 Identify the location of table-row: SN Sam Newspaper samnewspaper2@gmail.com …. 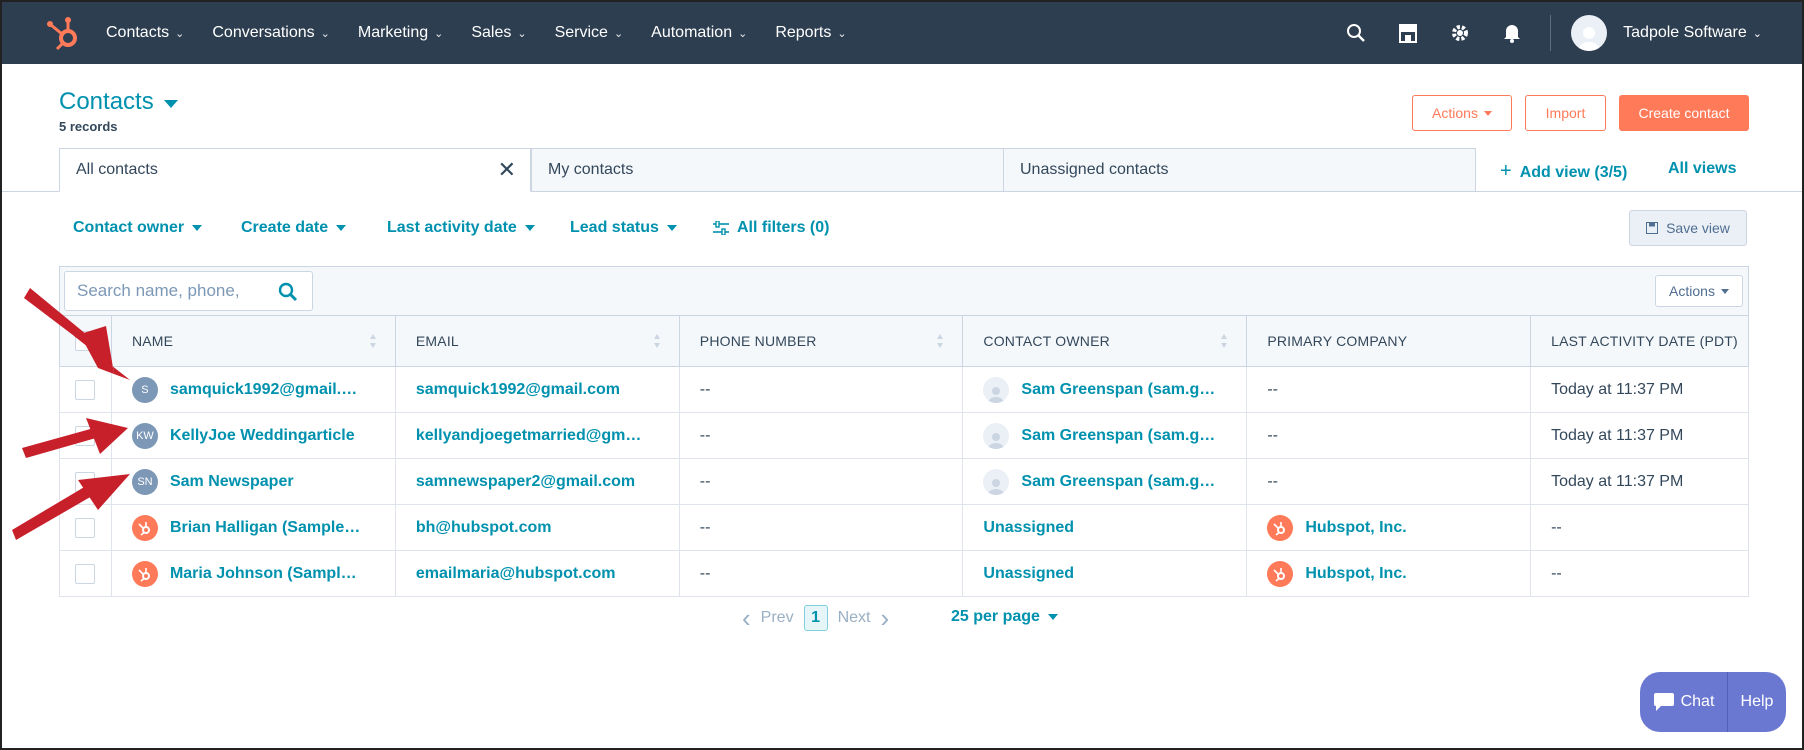
(904, 481).